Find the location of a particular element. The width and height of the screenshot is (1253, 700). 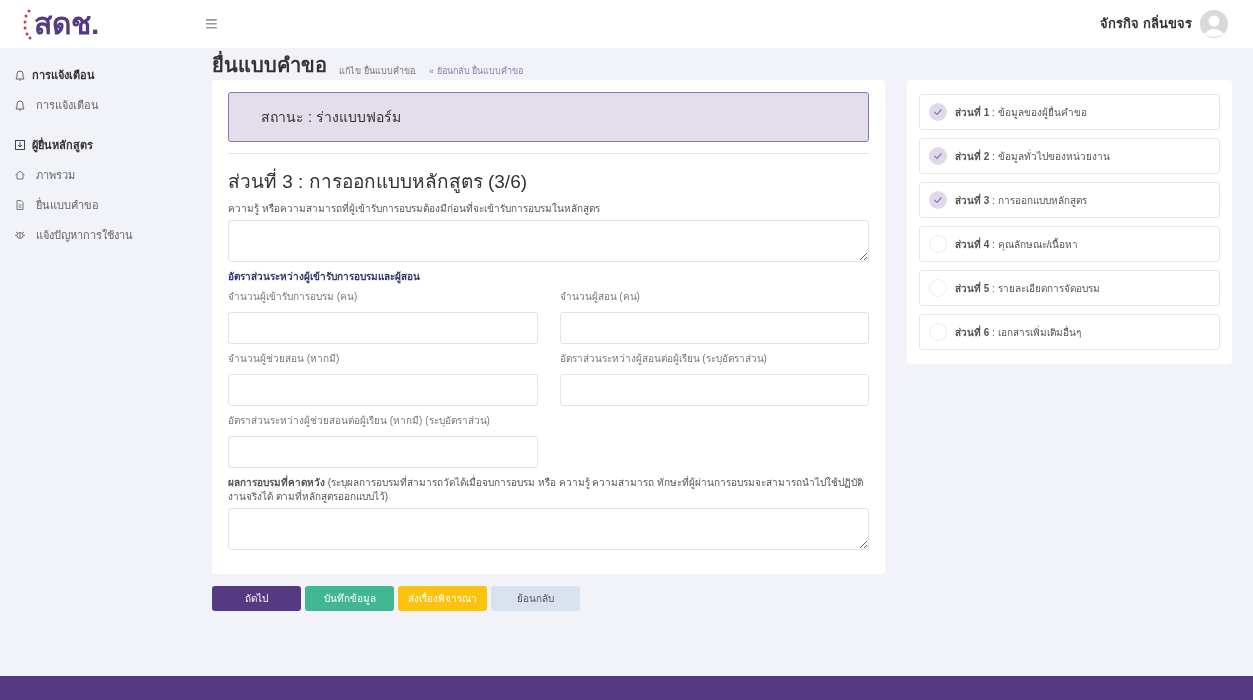

user-name: จักรกิจ กลิ่นขจร is located at coordinates (1146, 24).